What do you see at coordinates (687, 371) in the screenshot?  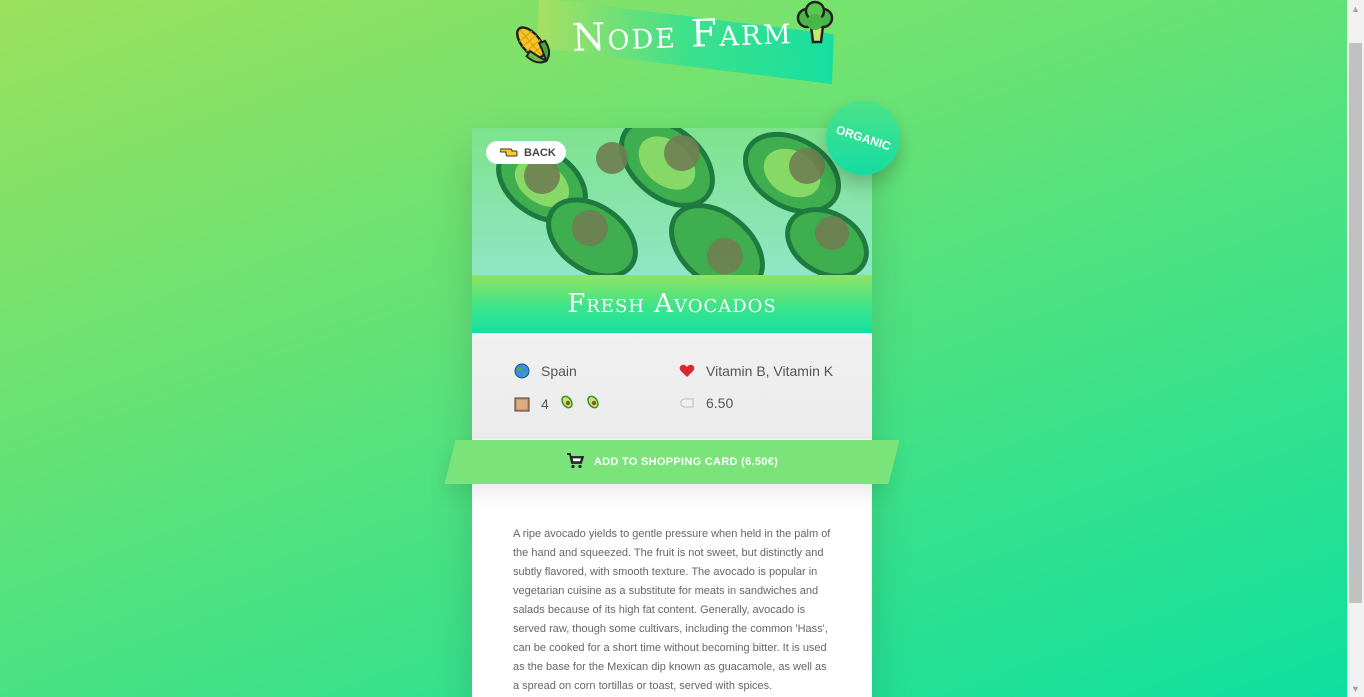 I see `heart-icon` at bounding box center [687, 371].